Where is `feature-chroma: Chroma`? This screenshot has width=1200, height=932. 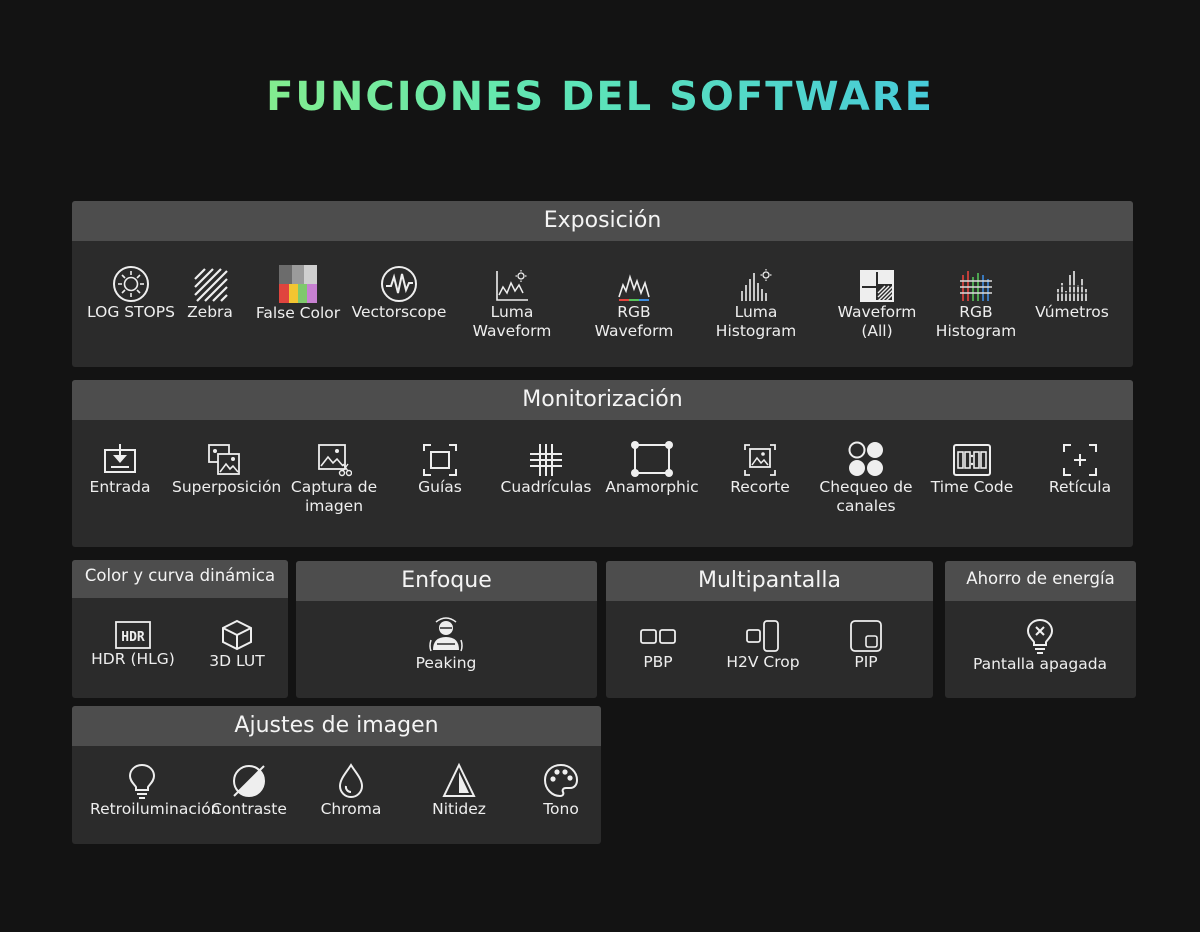 feature-chroma: Chroma is located at coordinates (351, 790).